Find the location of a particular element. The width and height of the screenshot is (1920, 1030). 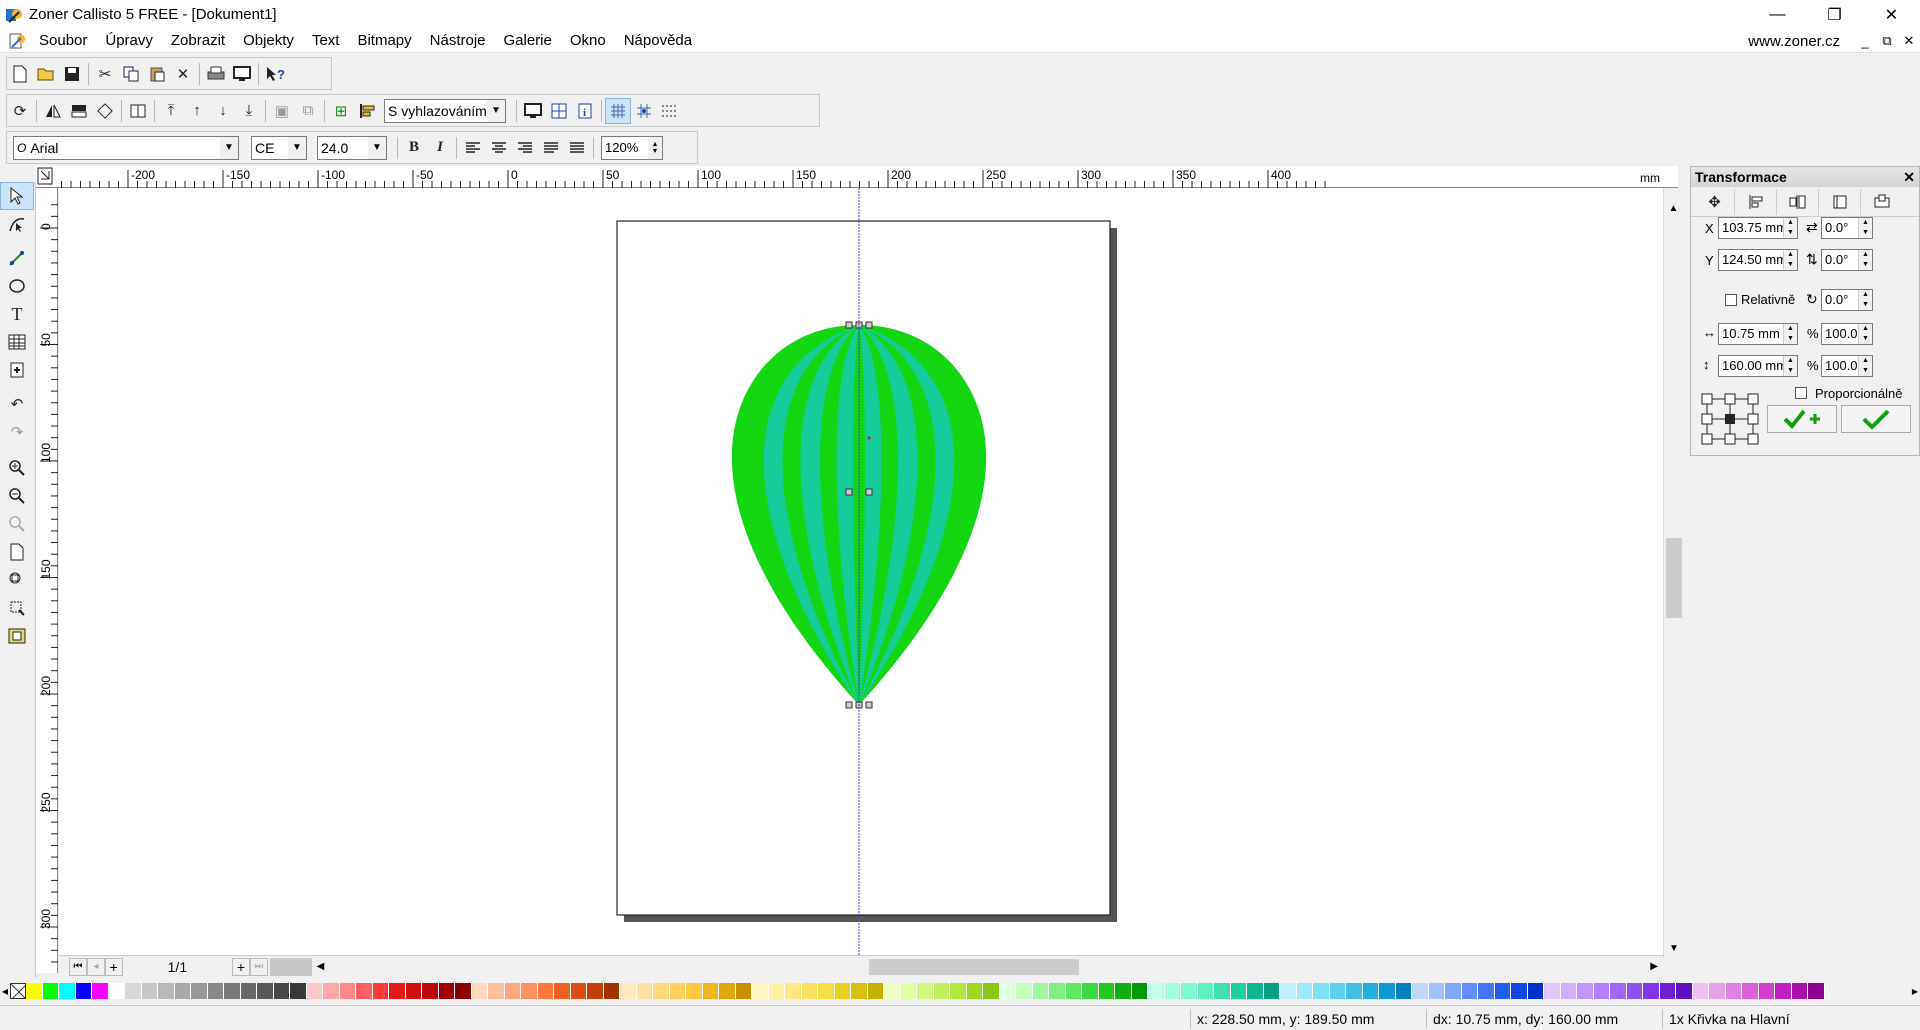

context-help-icon: ? is located at coordinates (275, 74).